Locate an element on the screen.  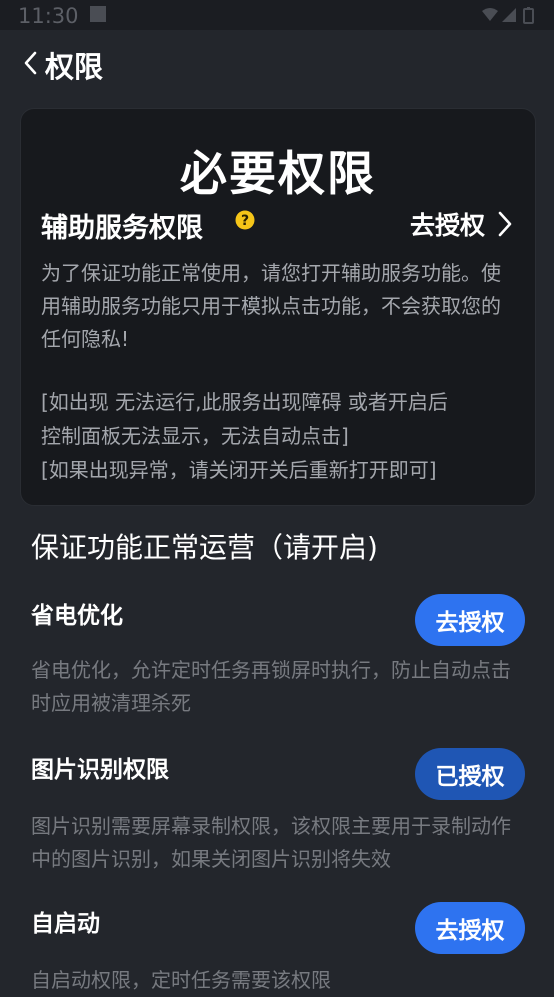
status-bar: 11:30 is located at coordinates (277, 15).